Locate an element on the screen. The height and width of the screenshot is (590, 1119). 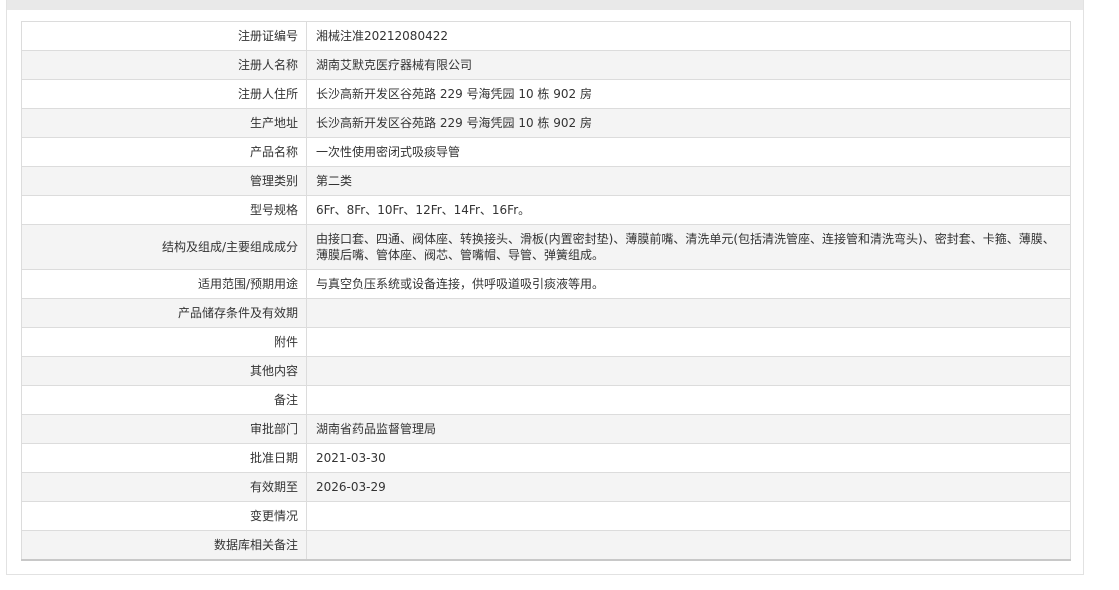
field-label: 备注 is located at coordinates (164, 400).